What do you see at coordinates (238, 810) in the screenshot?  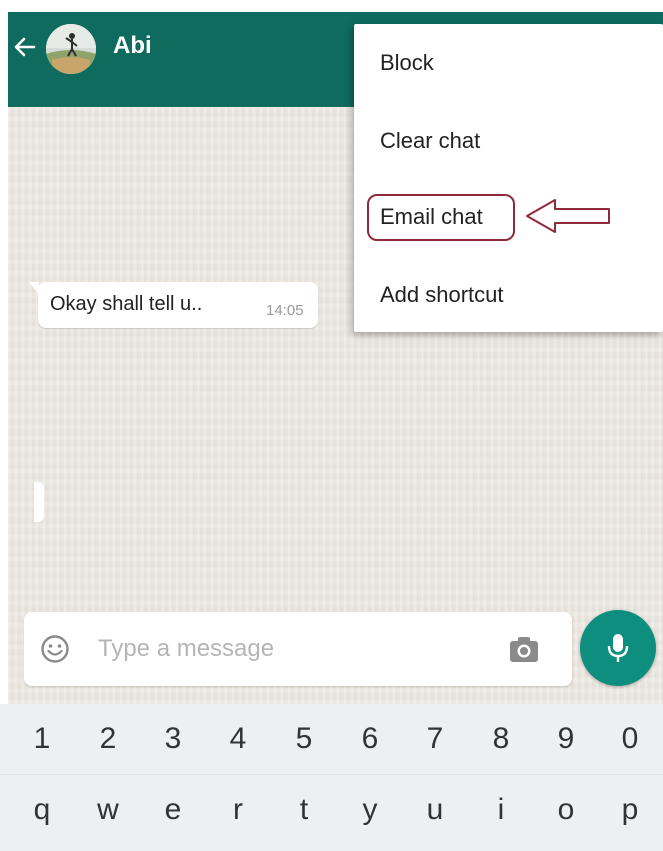 I see `key-r: r` at bounding box center [238, 810].